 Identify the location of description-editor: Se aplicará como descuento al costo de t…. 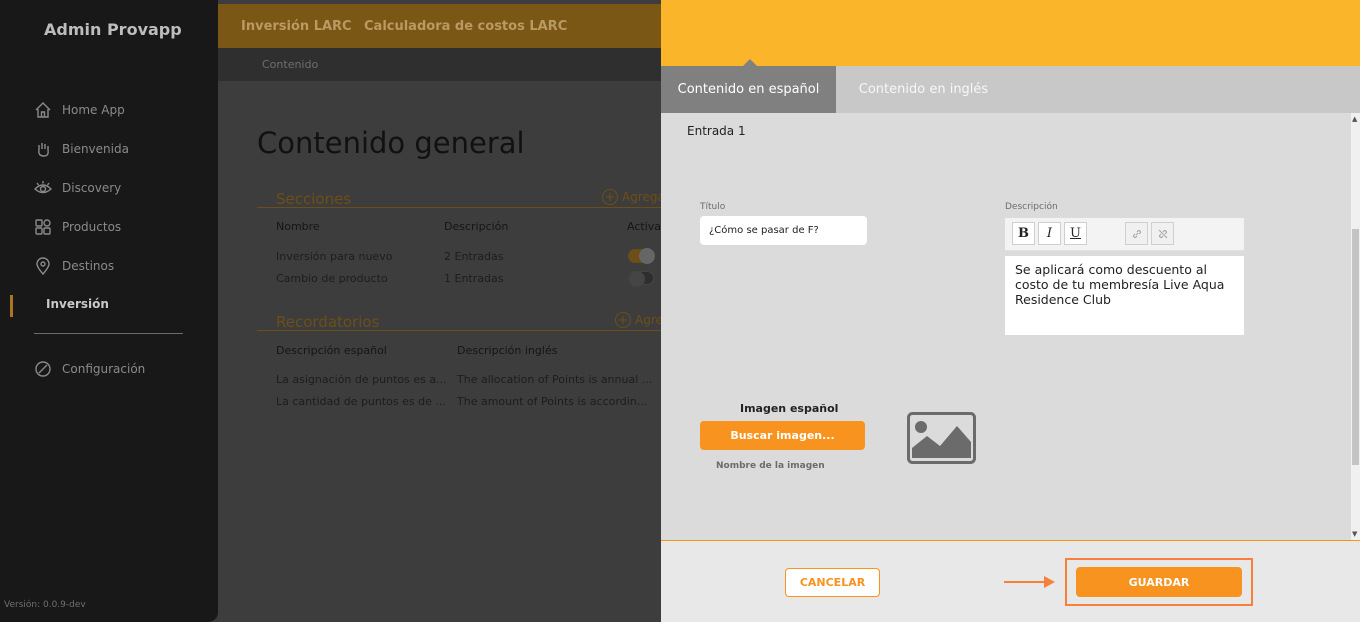
(1124, 295).